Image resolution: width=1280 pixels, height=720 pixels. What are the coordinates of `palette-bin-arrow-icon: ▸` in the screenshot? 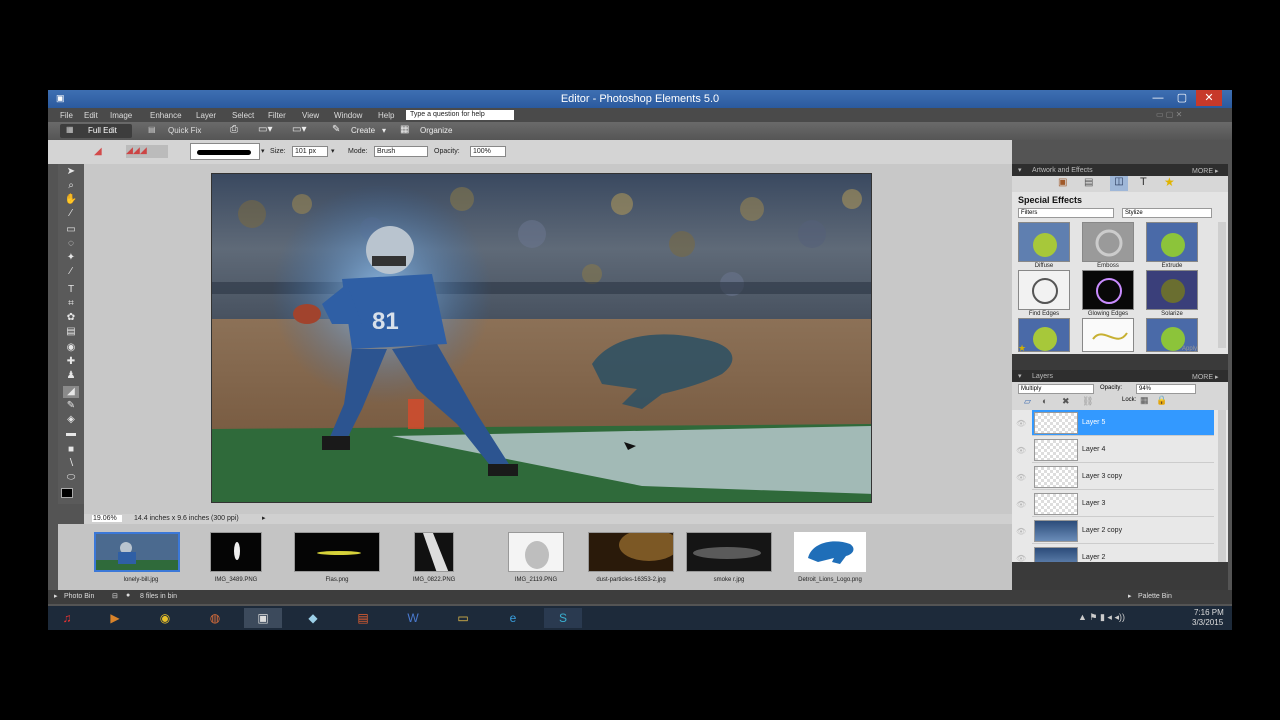 It's located at (1130, 596).